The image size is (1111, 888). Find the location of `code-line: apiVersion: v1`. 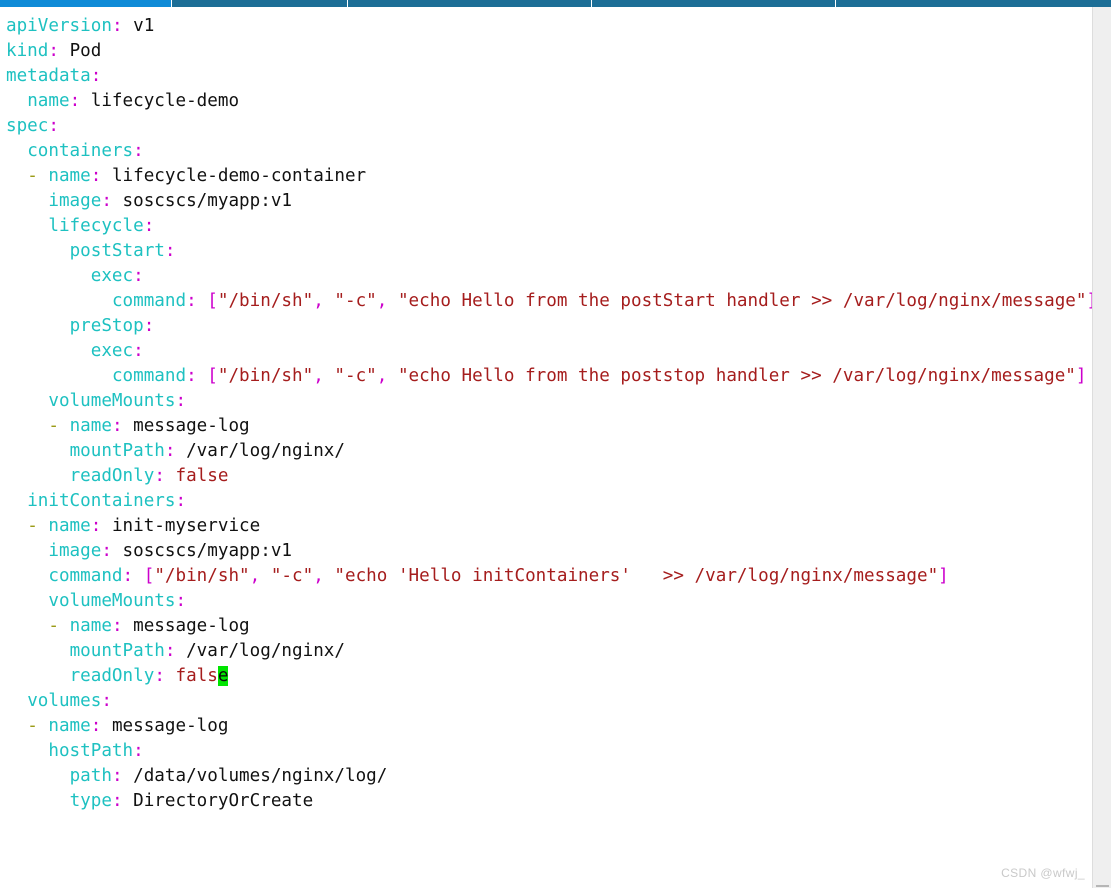

code-line: apiVersion: v1 is located at coordinates (549, 26).